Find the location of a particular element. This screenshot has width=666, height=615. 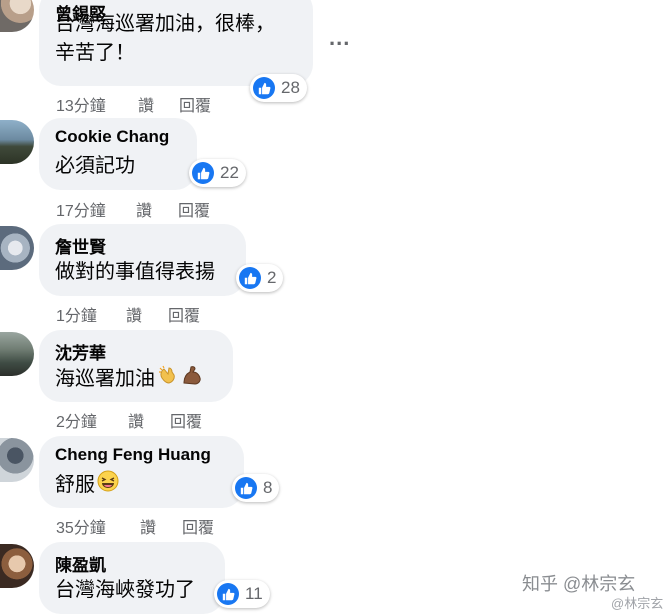

flexed-biceps-icon is located at coordinates (192, 379).